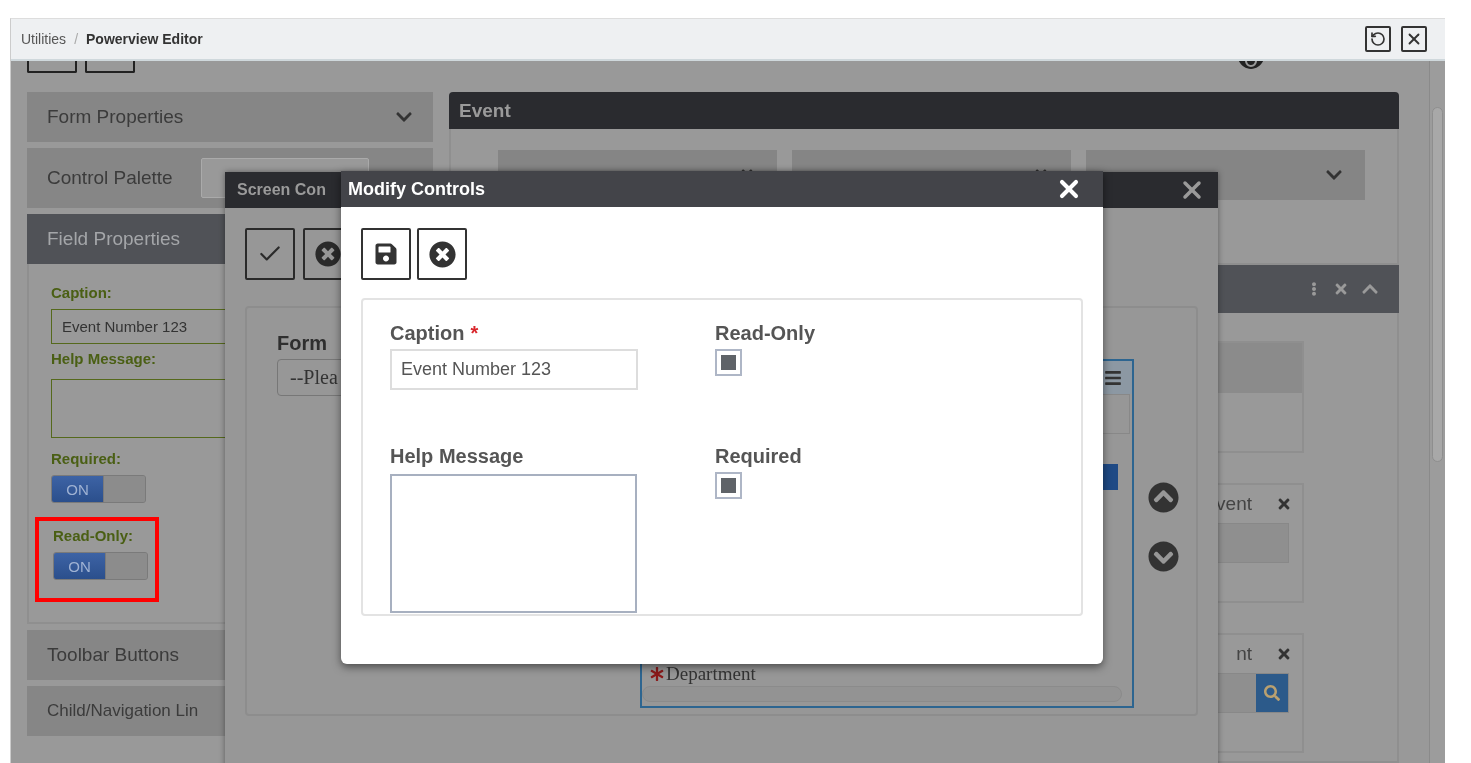  Describe the element at coordinates (758, 456) in the screenshot. I see `field-label: Required` at that location.